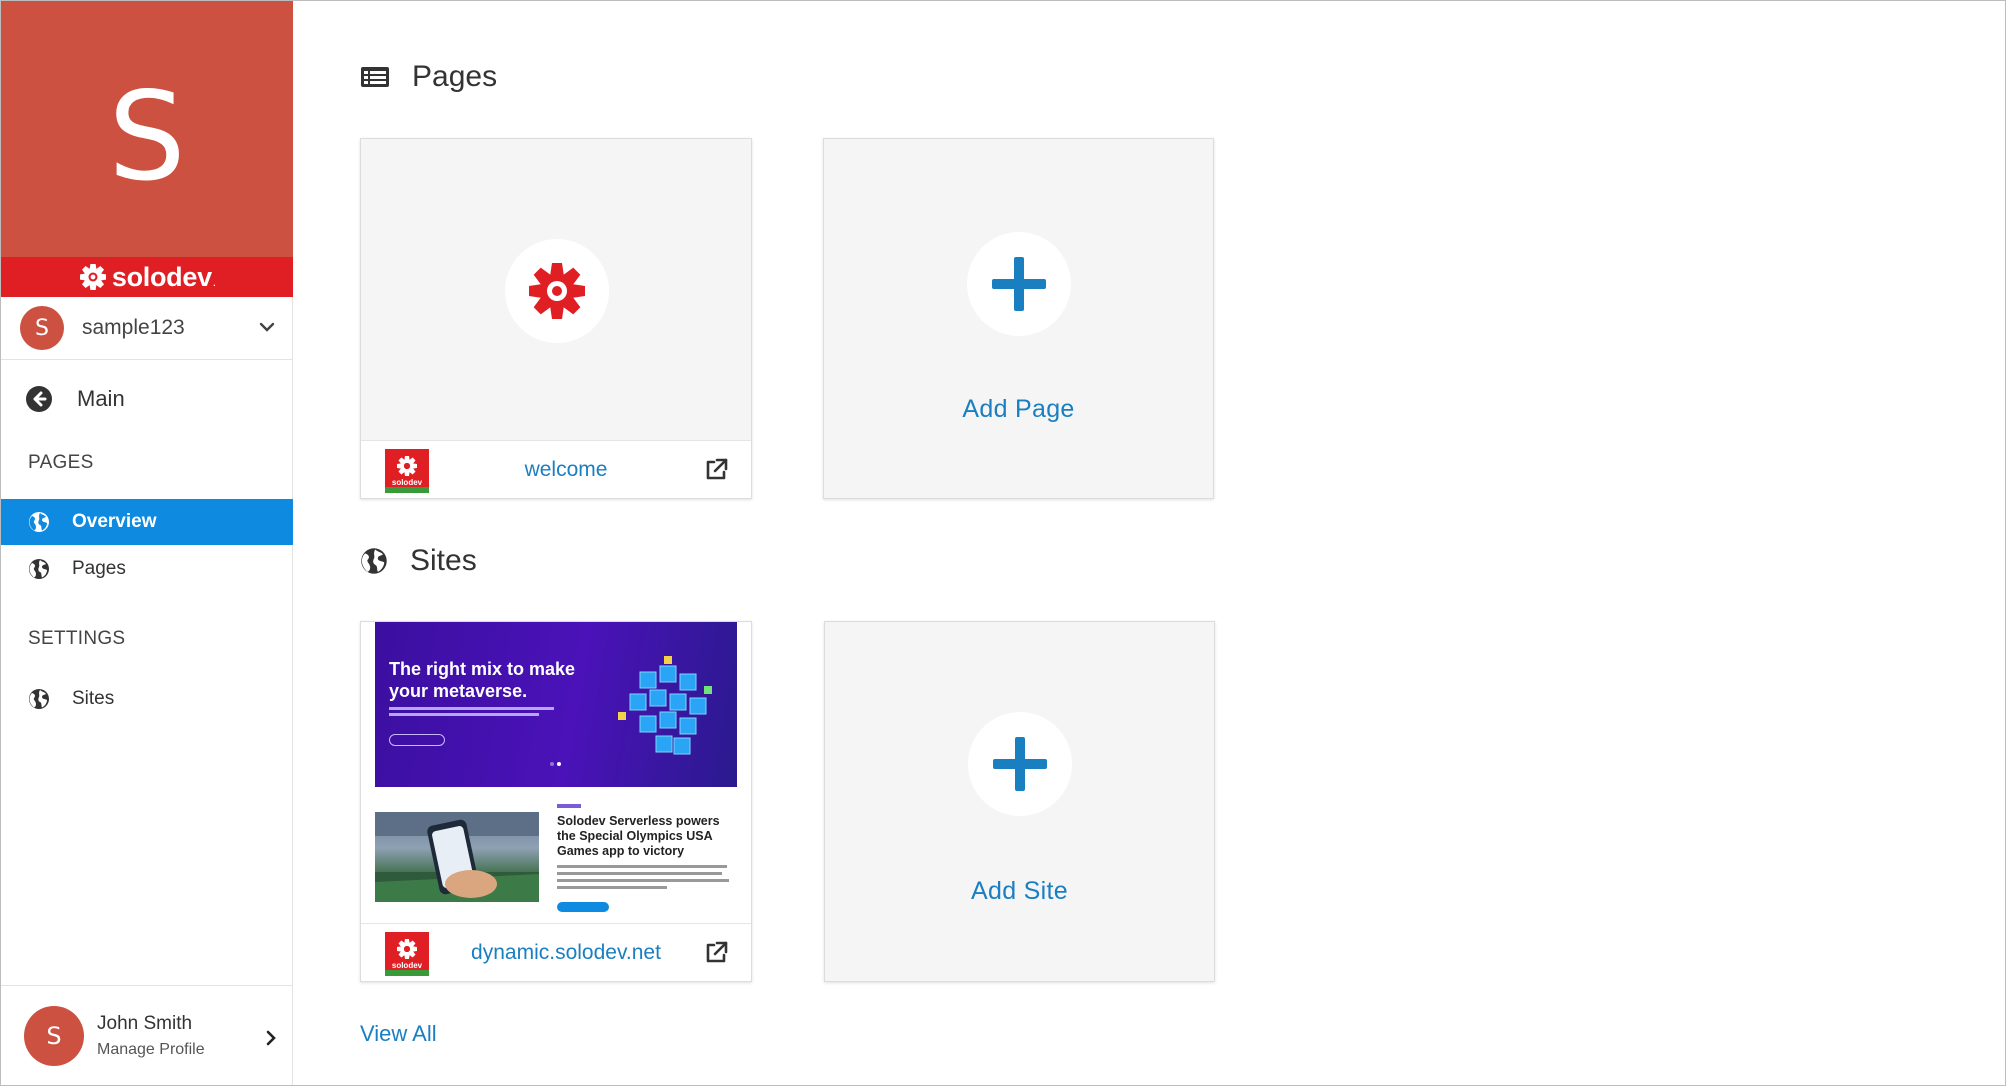  I want to click on nav-main: Main, so click(147, 399).